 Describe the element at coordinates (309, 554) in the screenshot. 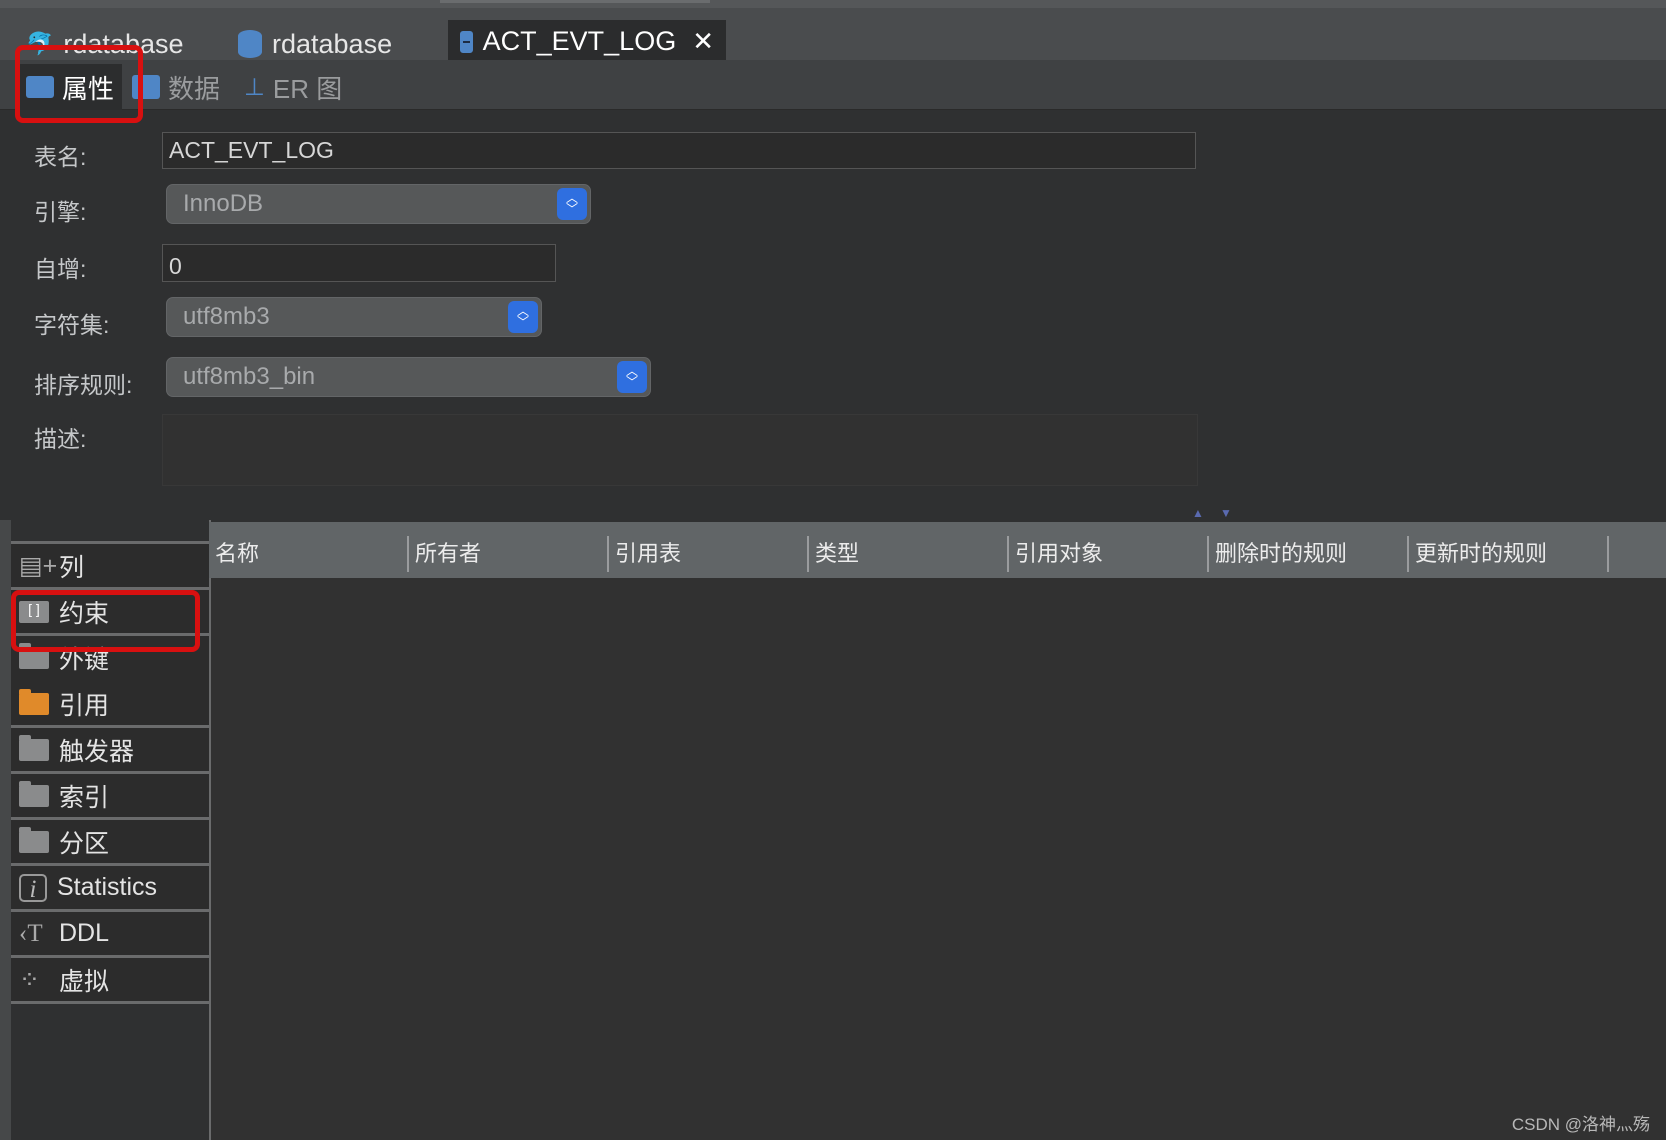

I see `column-header: 名称` at that location.